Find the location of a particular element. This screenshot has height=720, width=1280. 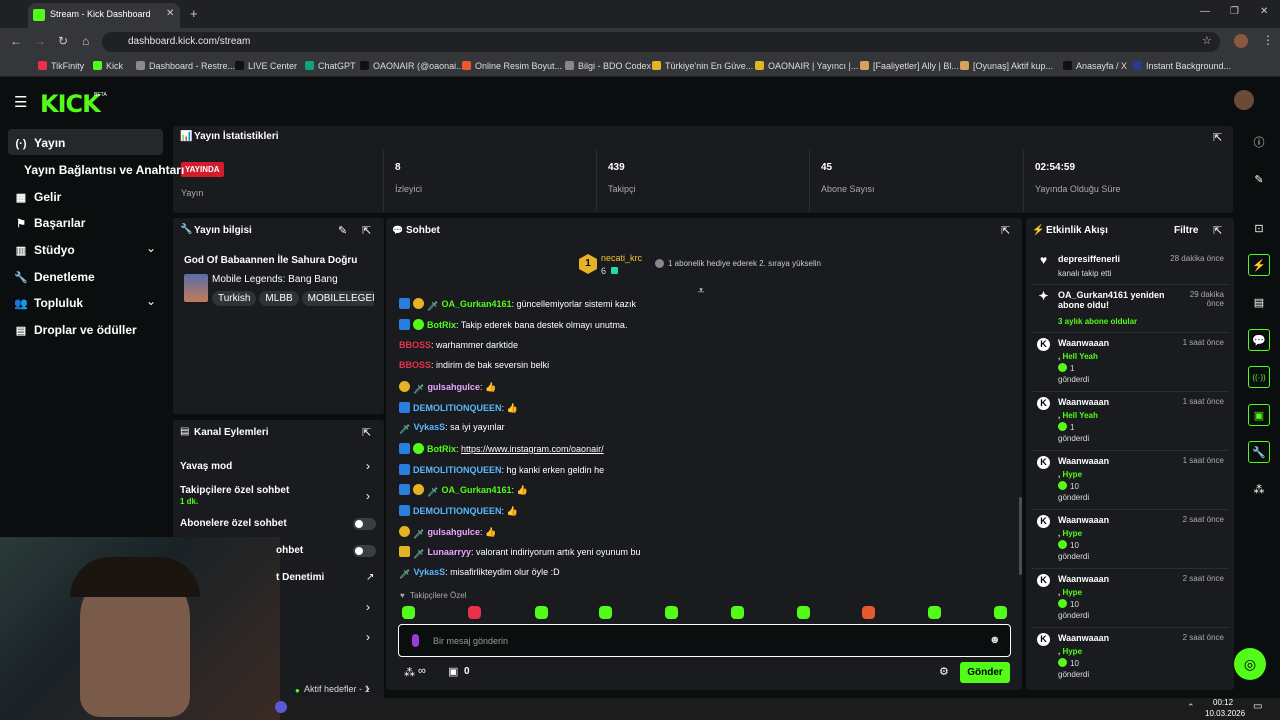

stream-tag: Turkish is located at coordinates (234, 298).